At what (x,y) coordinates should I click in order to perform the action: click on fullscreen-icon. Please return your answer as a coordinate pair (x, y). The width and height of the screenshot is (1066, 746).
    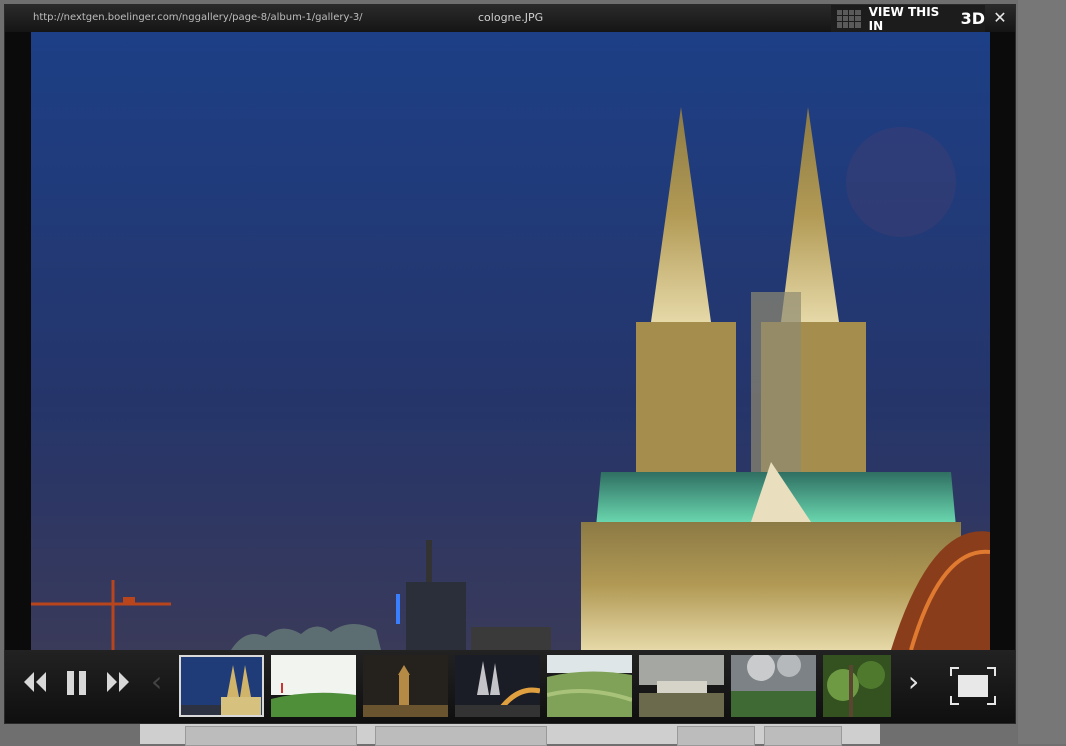
    Looking at the image, I should click on (973, 688).